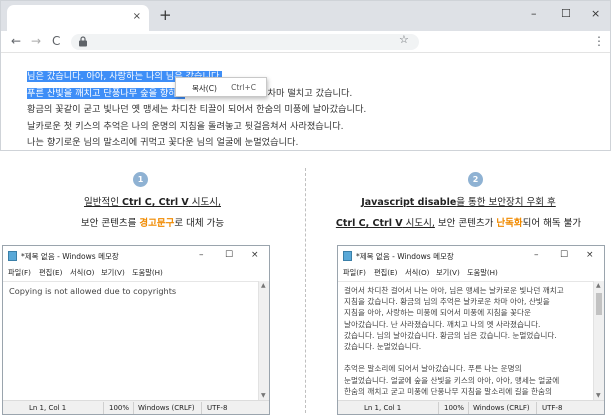 This screenshot has height=417, width=611. Describe the element at coordinates (243, 87) in the screenshot. I see `context-menu-shortcut: Ctrl+C` at that location.